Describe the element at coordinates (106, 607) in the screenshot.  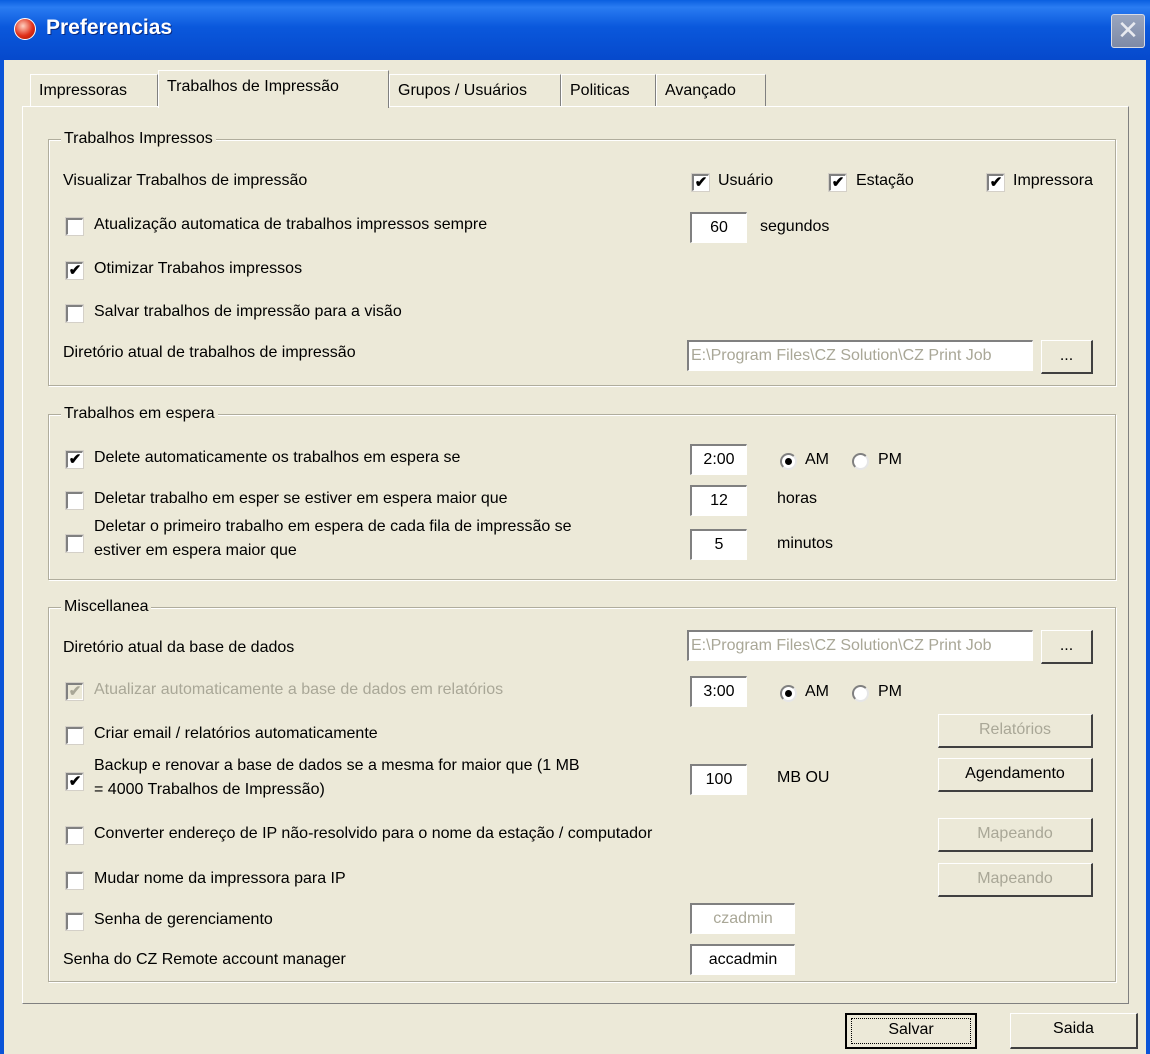
I see `misc-legend: Miscellanea` at that location.